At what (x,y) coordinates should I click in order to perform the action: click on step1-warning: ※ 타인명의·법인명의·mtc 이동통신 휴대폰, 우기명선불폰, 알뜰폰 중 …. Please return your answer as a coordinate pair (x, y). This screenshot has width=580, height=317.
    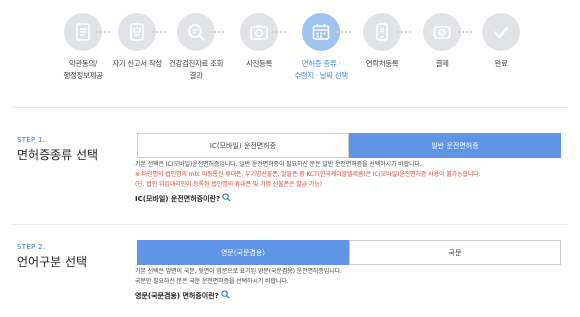
    Looking at the image, I should click on (308, 174).